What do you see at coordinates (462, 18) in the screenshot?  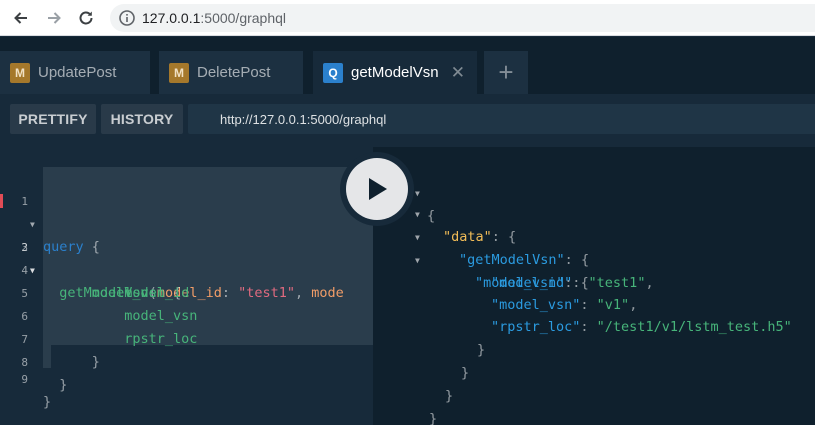 I see `address-bar: 127.0.0.1:5000/graphql` at bounding box center [462, 18].